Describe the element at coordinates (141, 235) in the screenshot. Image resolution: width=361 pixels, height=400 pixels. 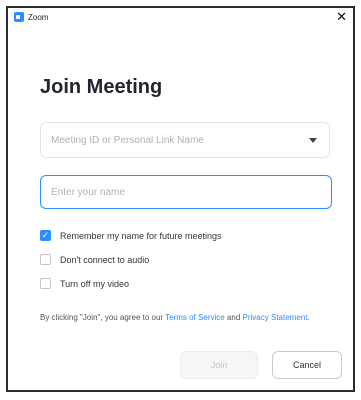
I see `remember-name-label: Remember my name for future meetings` at that location.